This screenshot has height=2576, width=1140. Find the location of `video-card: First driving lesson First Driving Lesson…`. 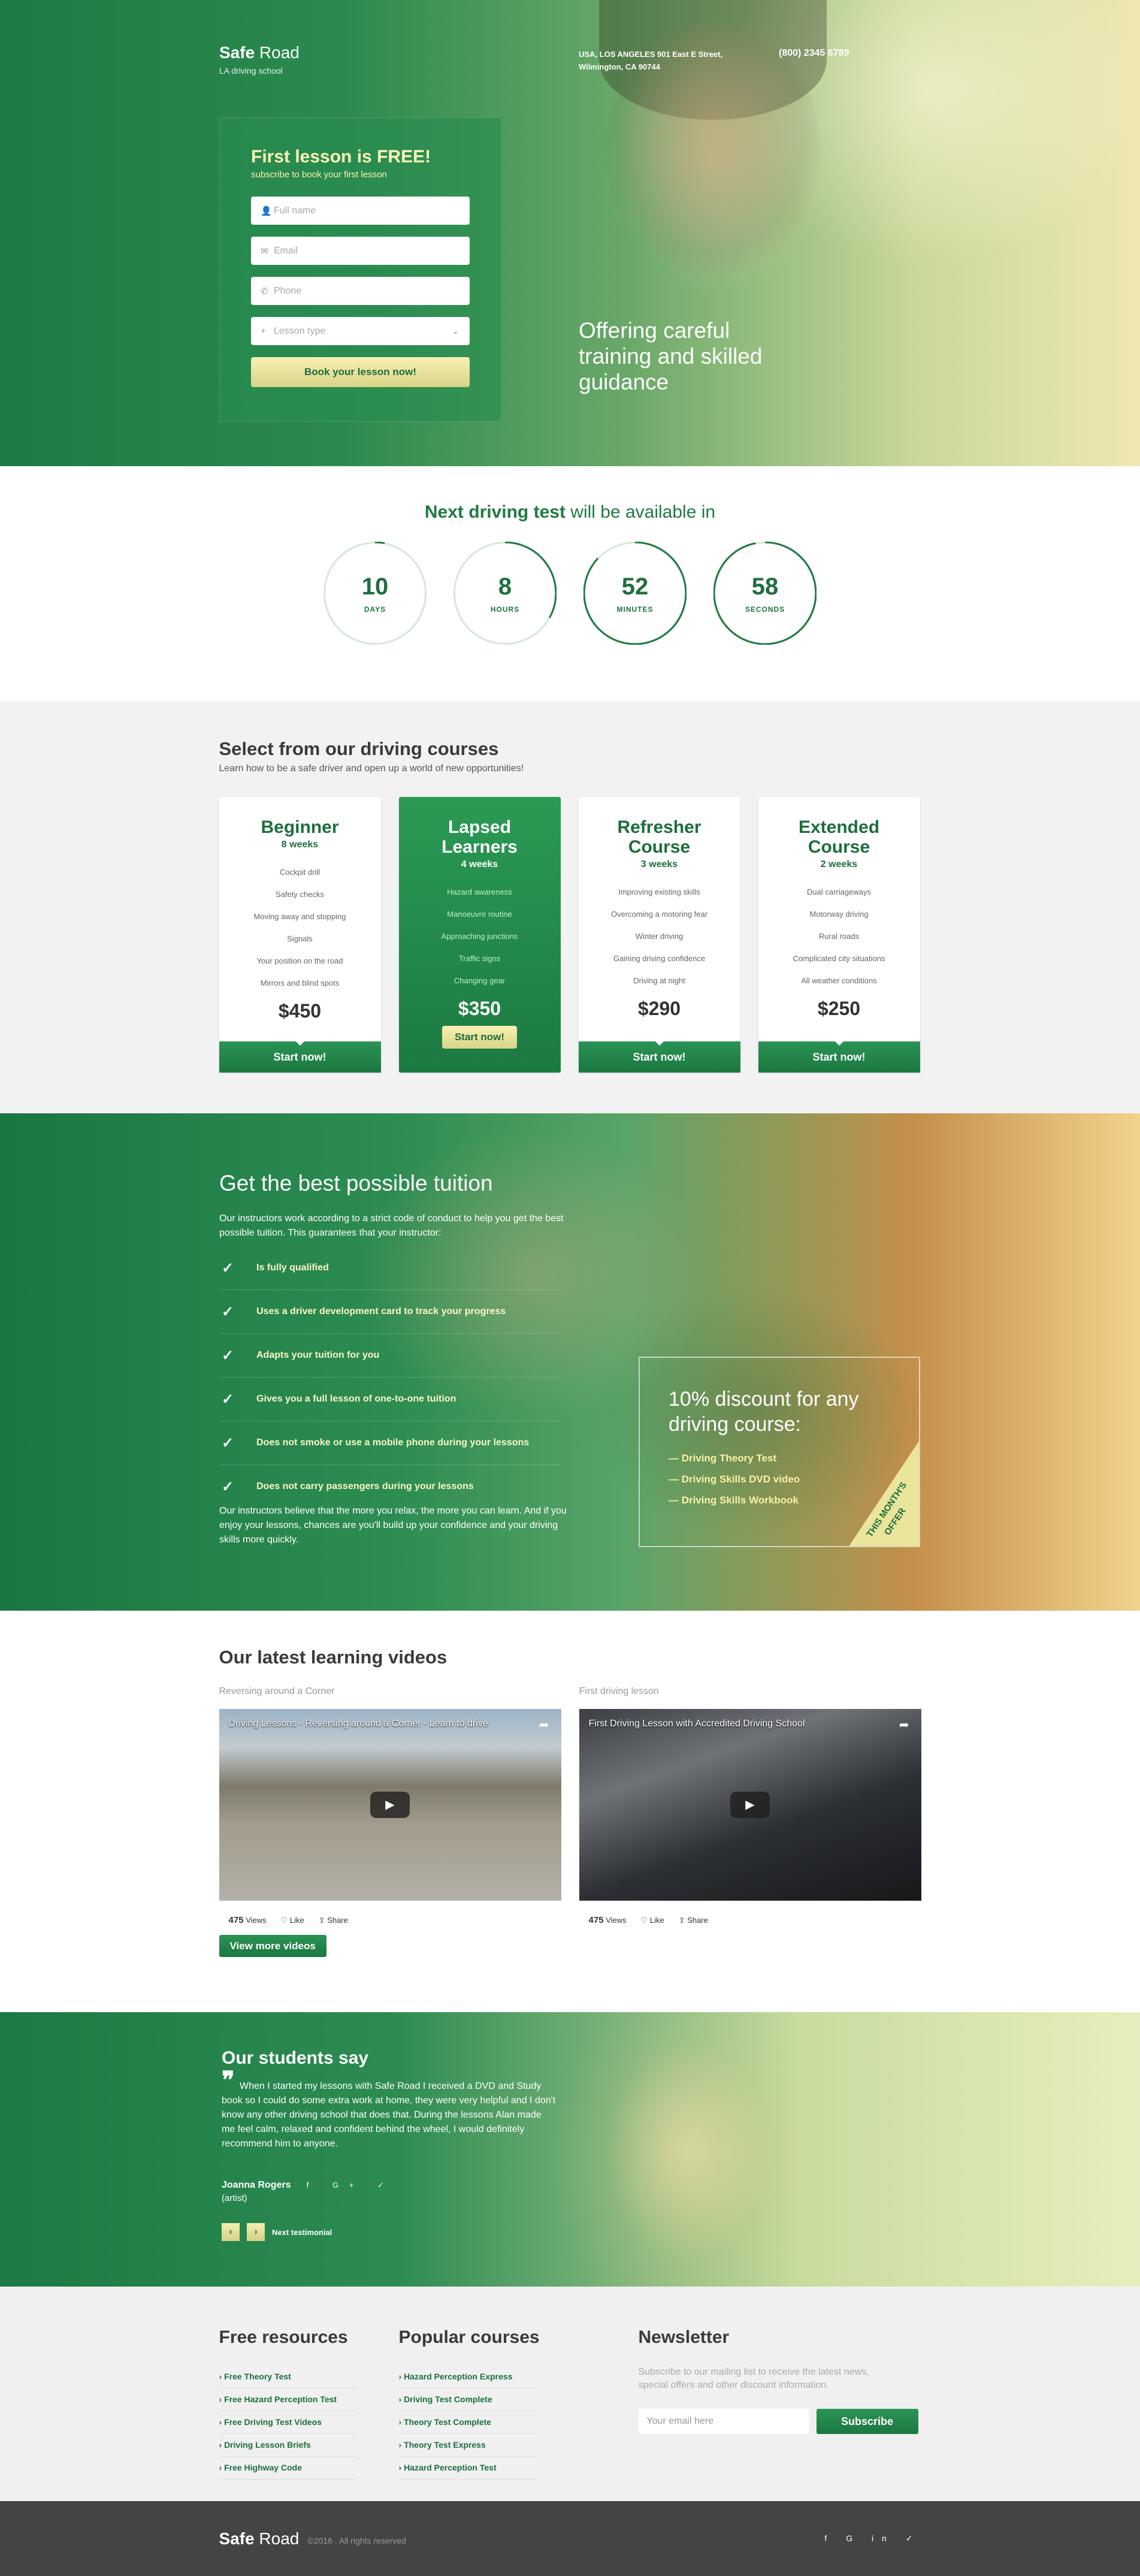

video-card: First driving lesson First Driving Lesson… is located at coordinates (750, 1806).